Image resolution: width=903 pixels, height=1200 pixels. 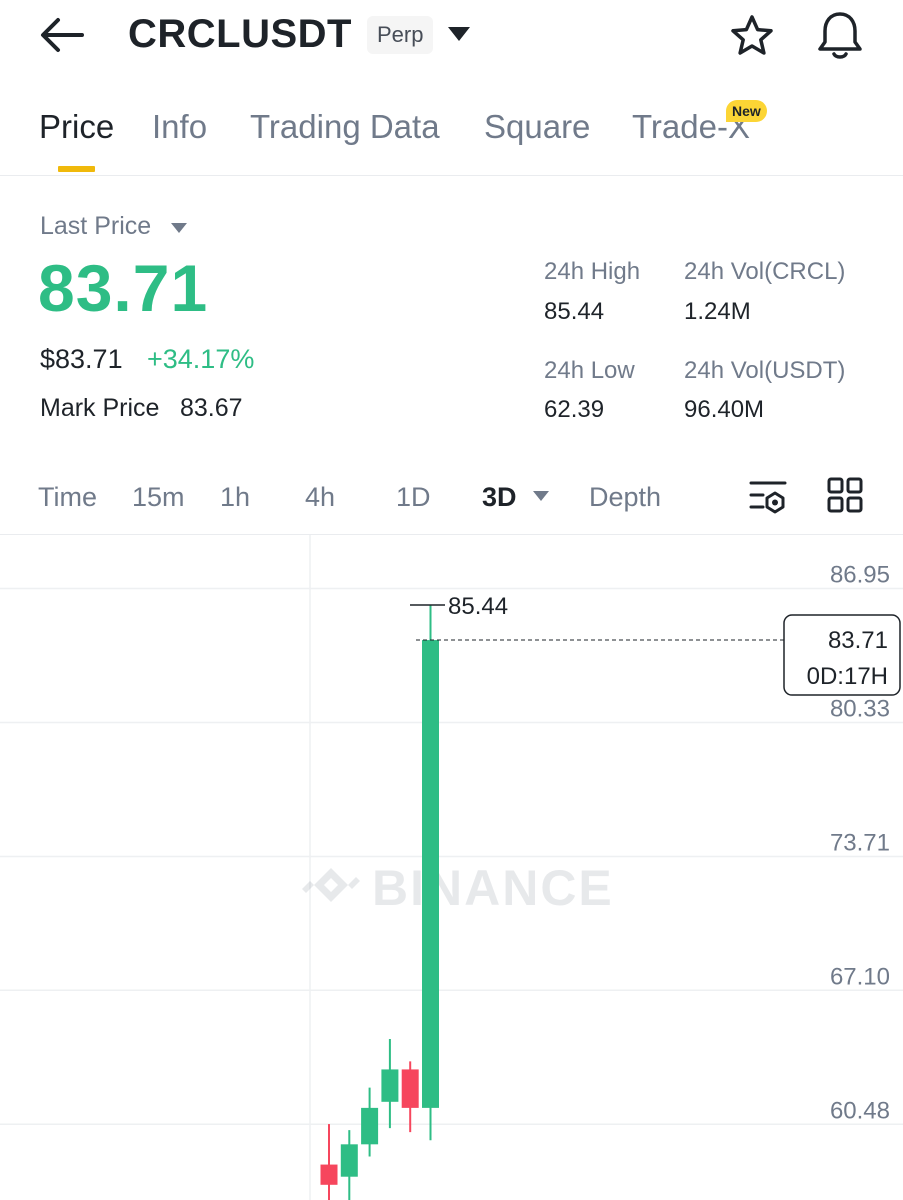 I want to click on top-bar: CRCLUSDT Perp, so click(x=451, y=39).